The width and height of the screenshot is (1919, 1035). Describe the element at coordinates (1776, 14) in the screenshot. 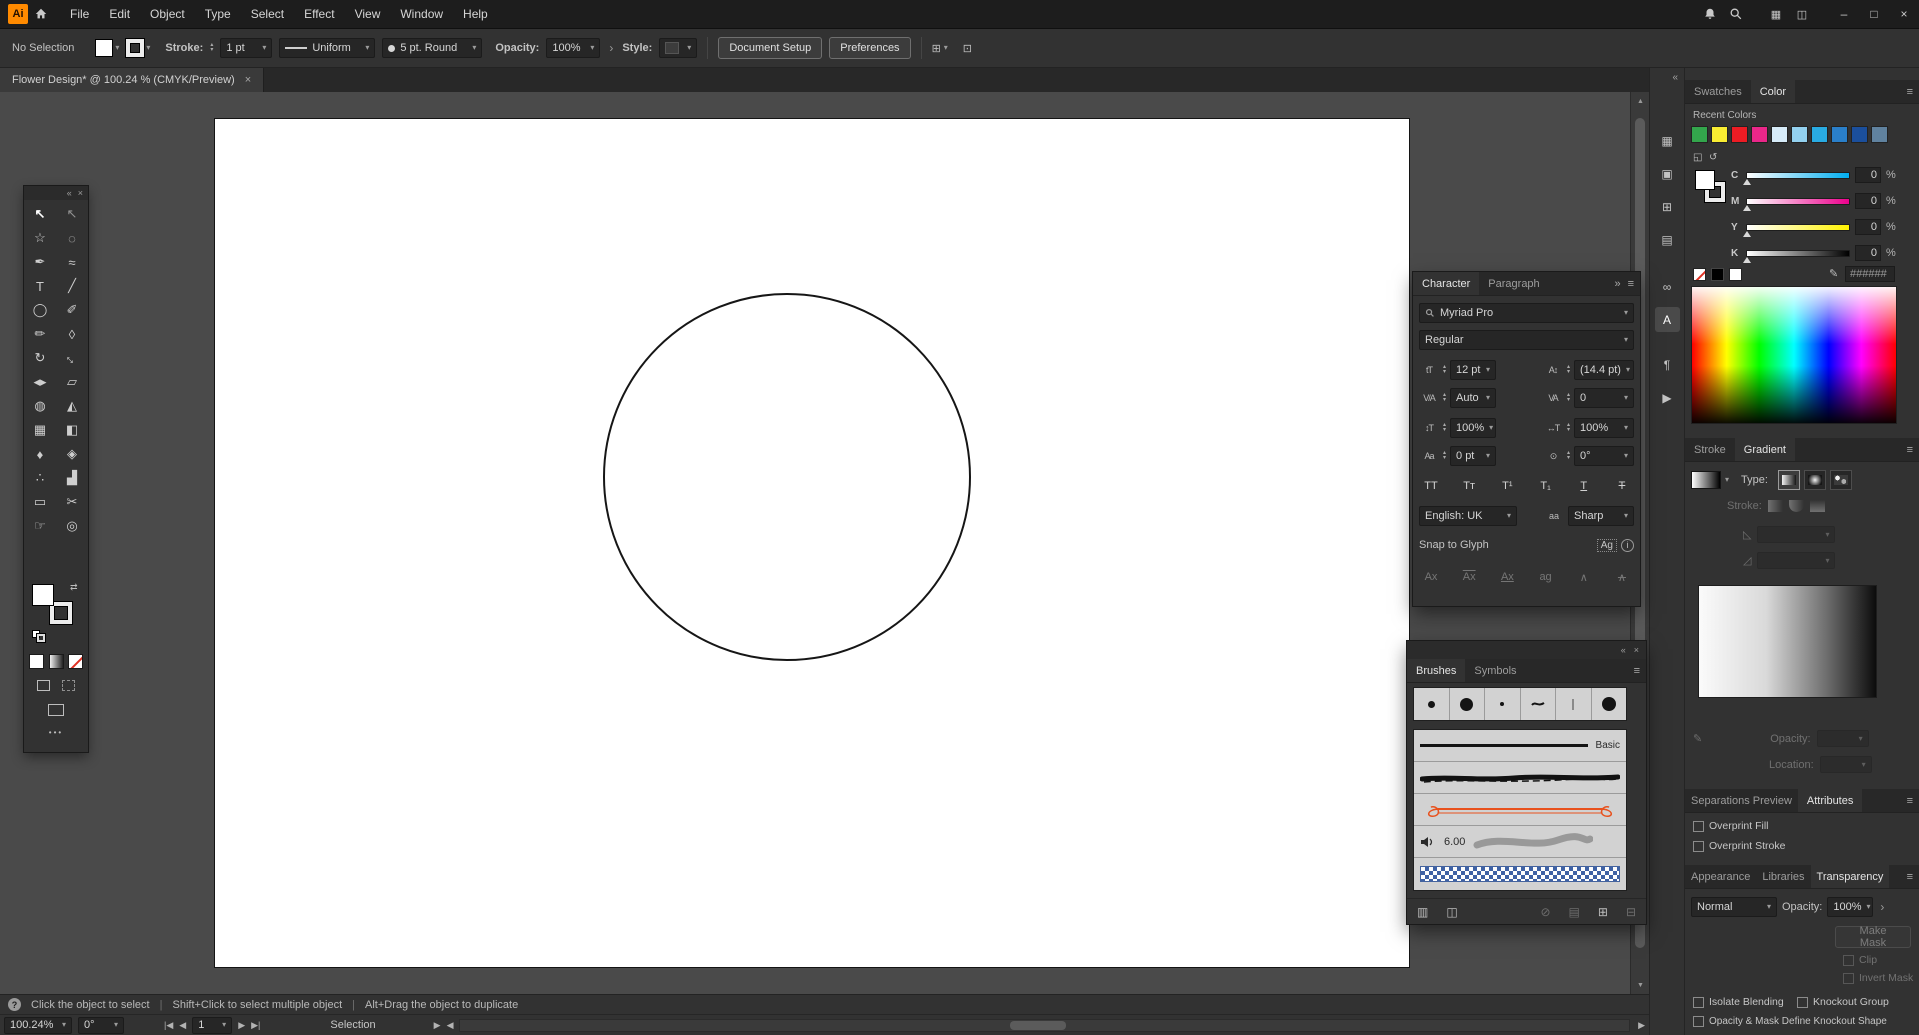

I see `workspace-switcher-icon: ▦` at that location.